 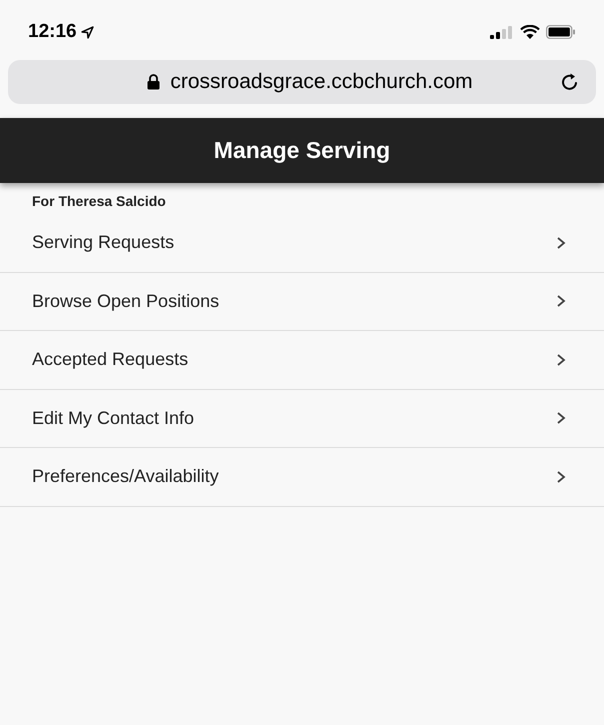 What do you see at coordinates (302, 419) in the screenshot?
I see `menu-item: Edit My Contact Info` at bounding box center [302, 419].